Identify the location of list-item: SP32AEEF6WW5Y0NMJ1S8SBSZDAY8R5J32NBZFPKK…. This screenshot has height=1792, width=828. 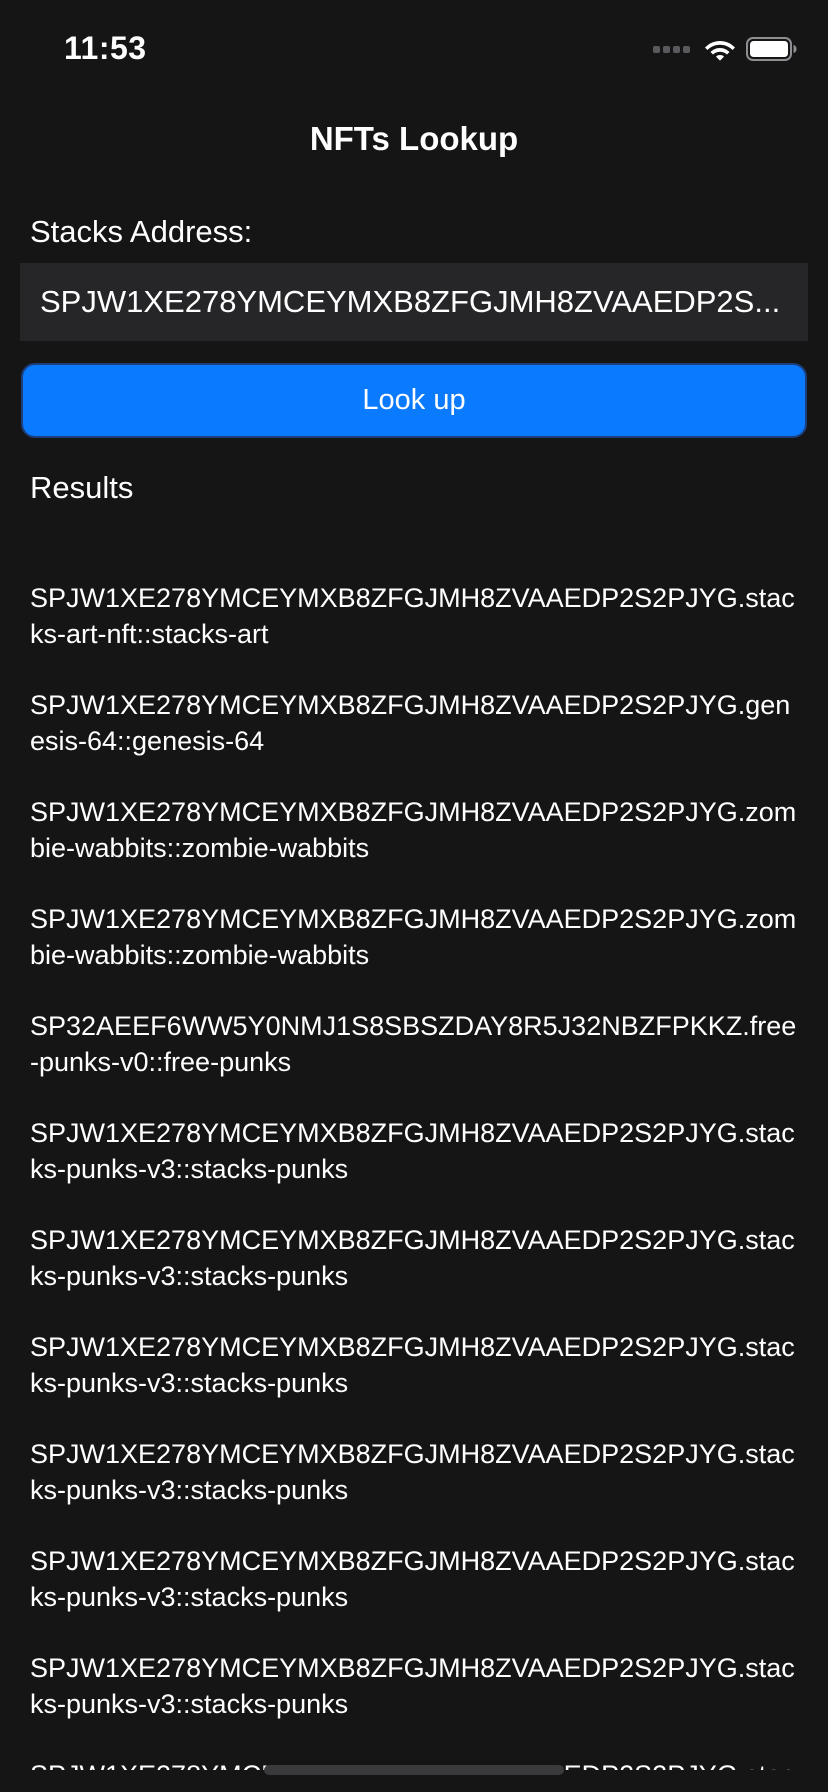
(413, 1044).